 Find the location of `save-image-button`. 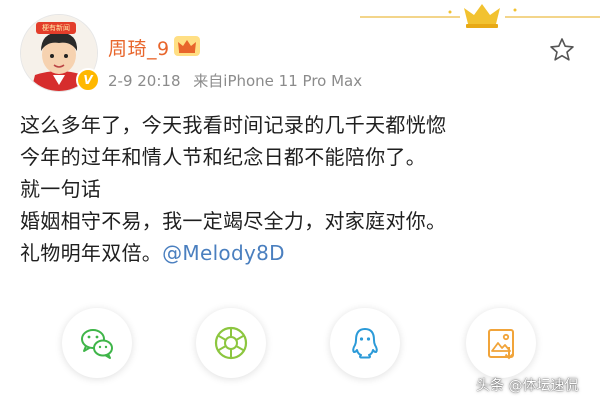

save-image-button is located at coordinates (501, 343).